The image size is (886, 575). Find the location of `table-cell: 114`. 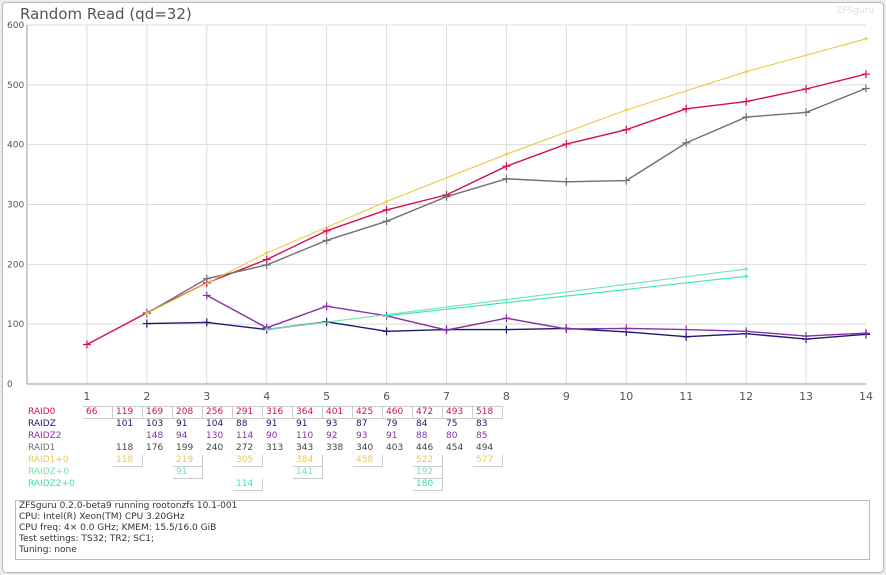

table-cell: 114 is located at coordinates (247, 484).